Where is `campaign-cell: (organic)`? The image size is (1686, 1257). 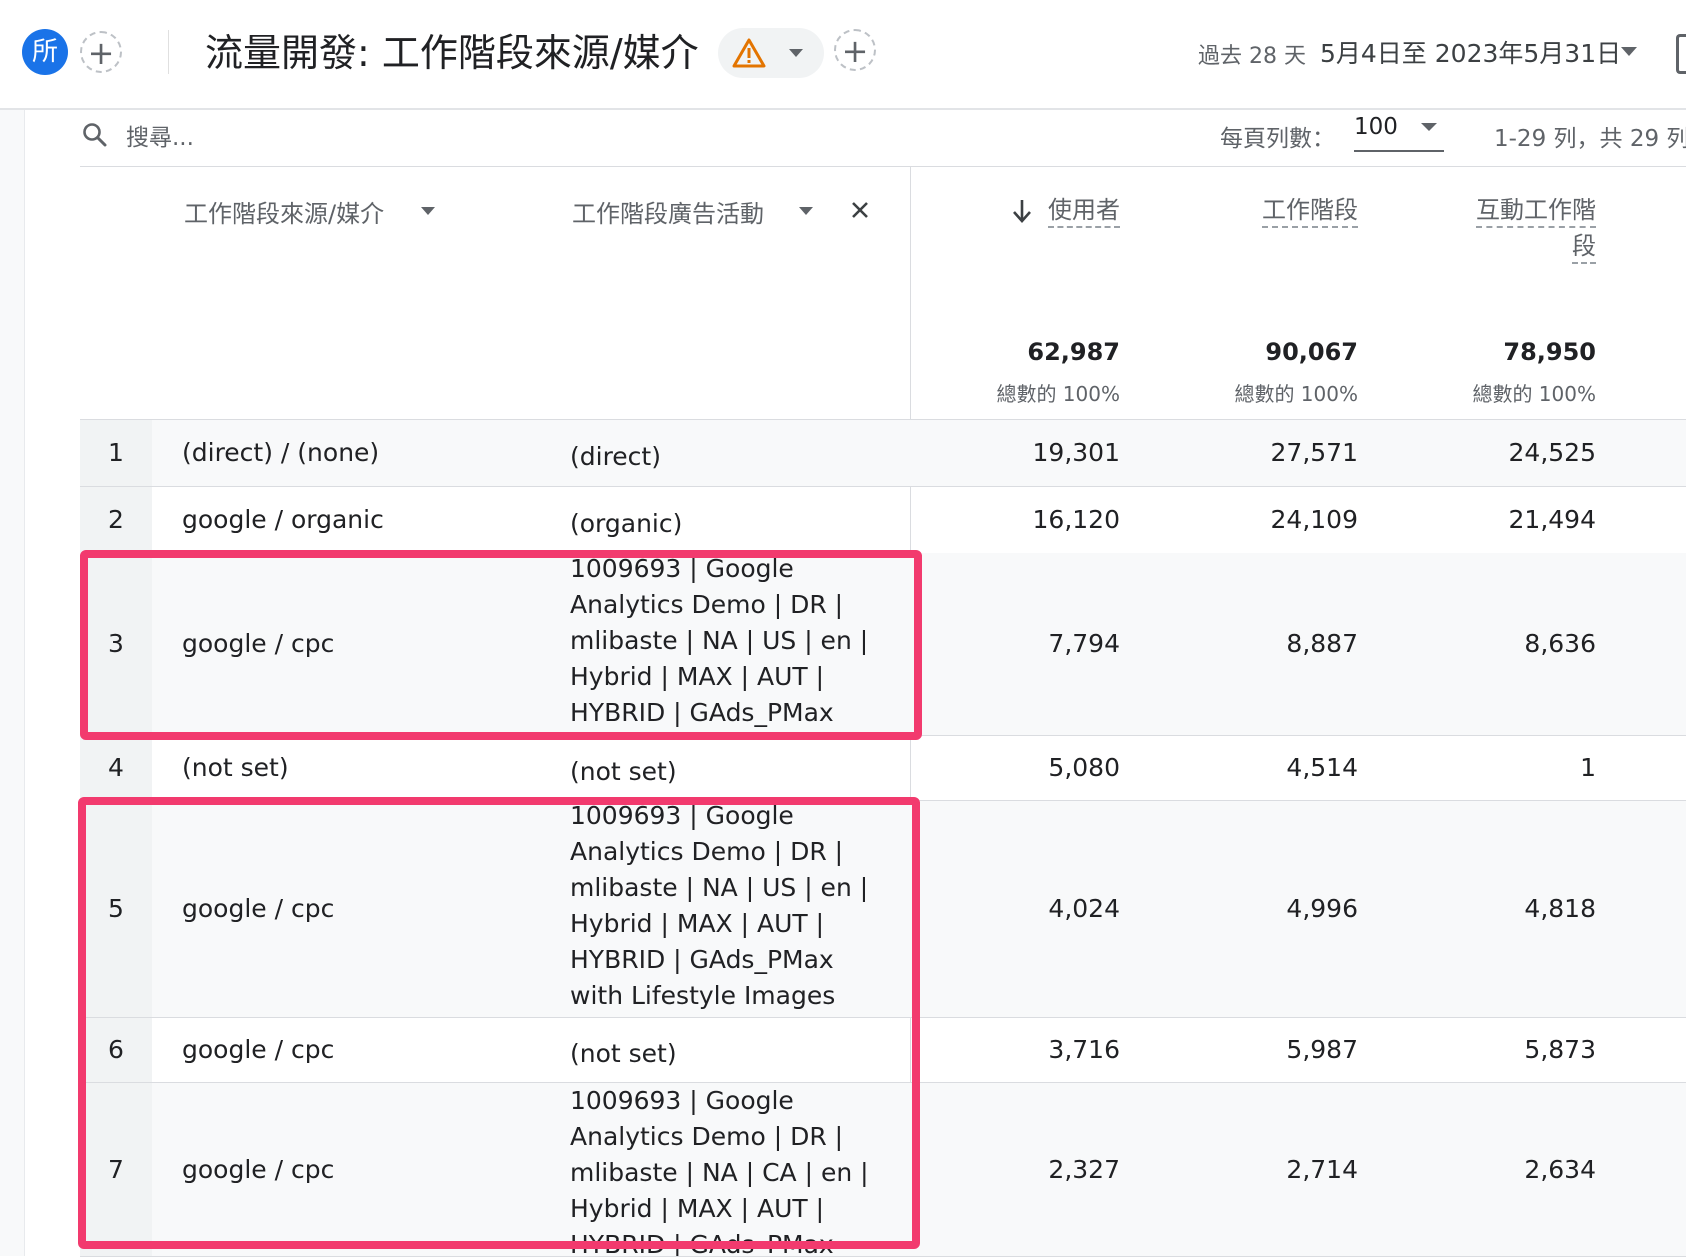 campaign-cell: (organic) is located at coordinates (730, 524).